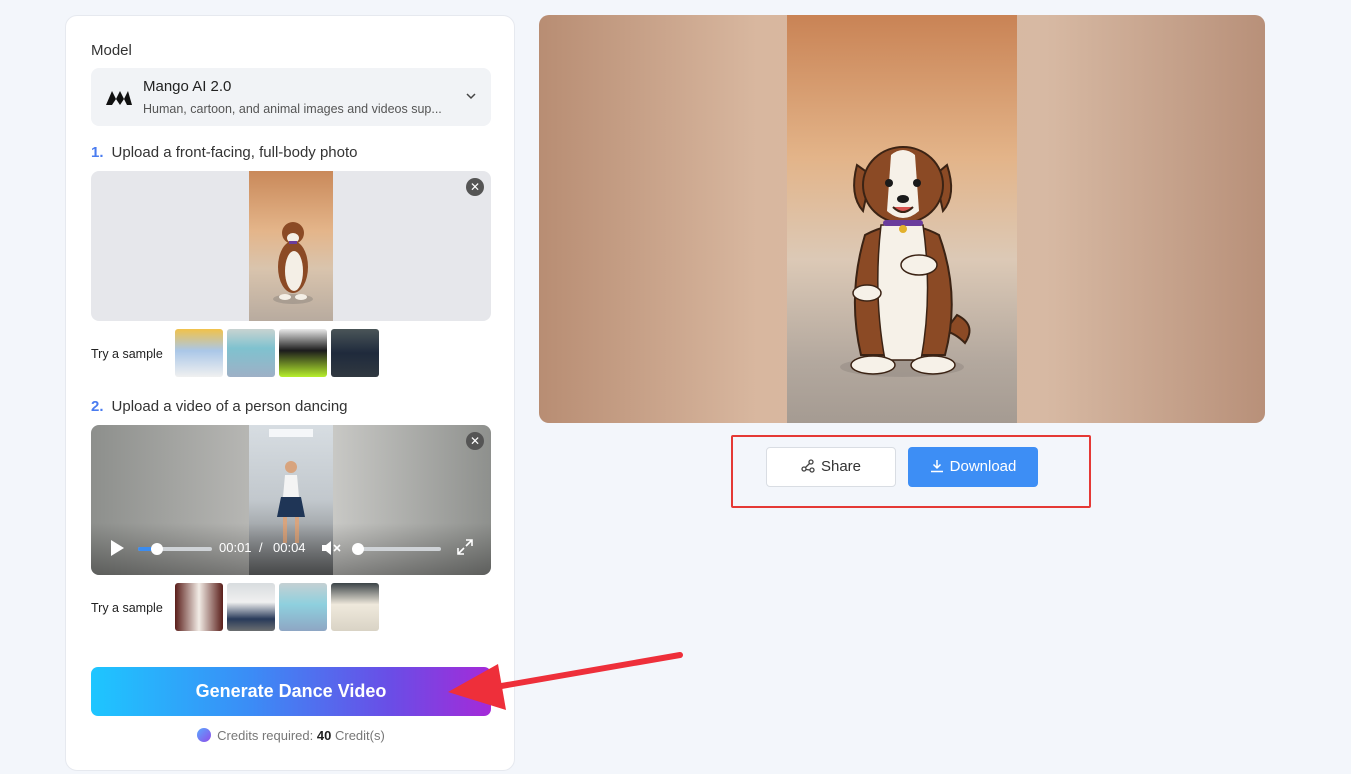 This screenshot has height=774, width=1351. I want to click on mute-icon, so click(331, 548).